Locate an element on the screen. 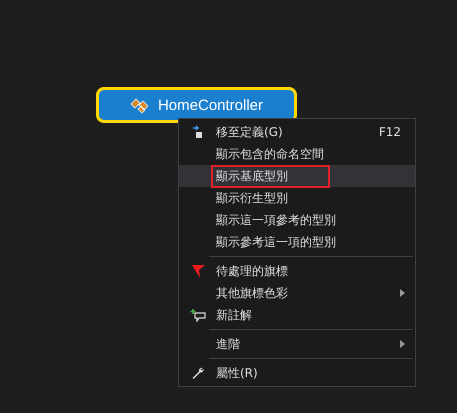 The height and width of the screenshot is (413, 457). menu-item: 顯示這一項參考的型別 is located at coordinates (297, 220).